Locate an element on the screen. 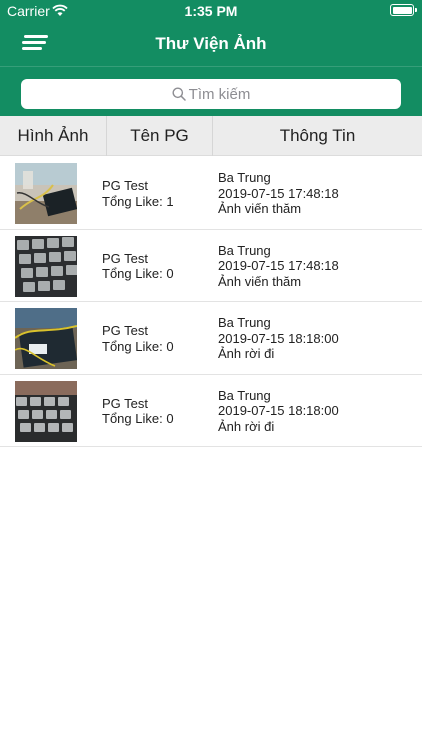 Image resolution: width=422 pixels, height=750 pixels. column-header-pg-name: Tên PG is located at coordinates (160, 136).